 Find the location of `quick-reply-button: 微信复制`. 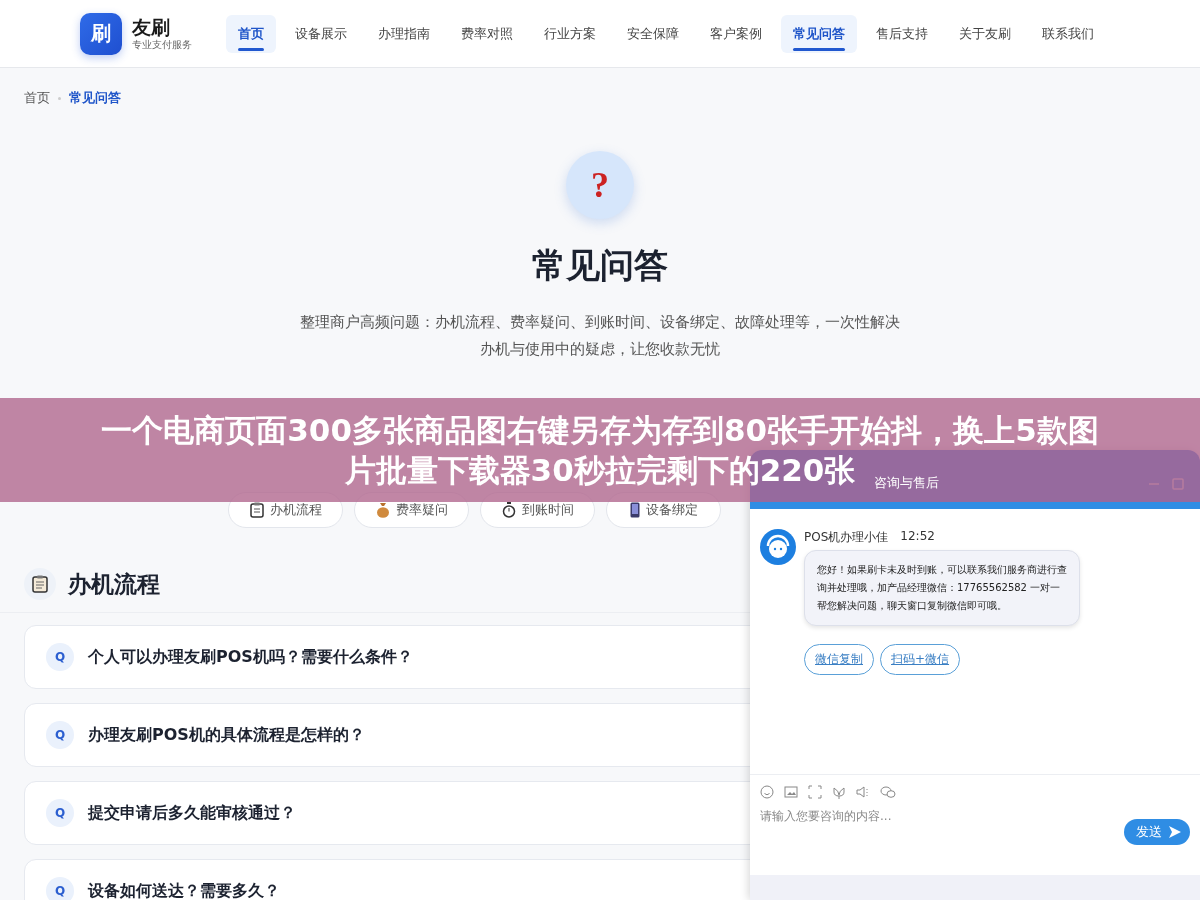

quick-reply-button: 微信复制 is located at coordinates (839, 659).